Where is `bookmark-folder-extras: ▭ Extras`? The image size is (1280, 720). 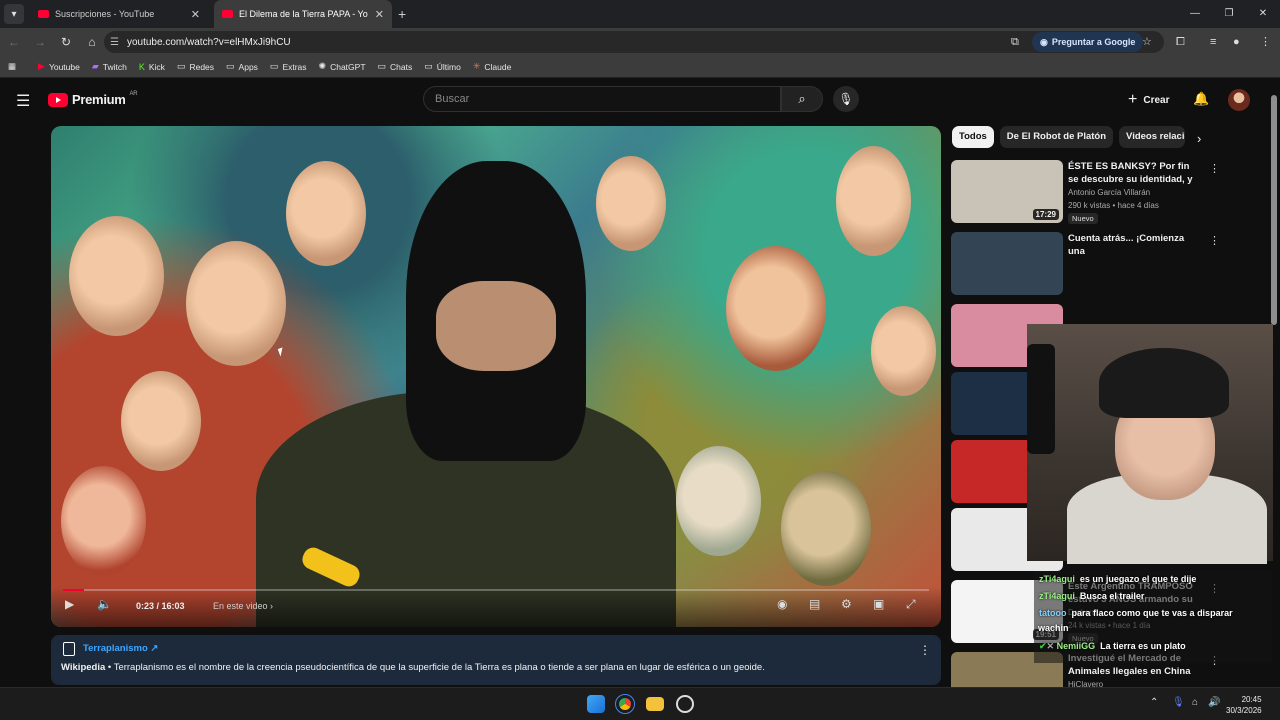
bookmark-folder-extras: ▭ Extras is located at coordinates (288, 66).